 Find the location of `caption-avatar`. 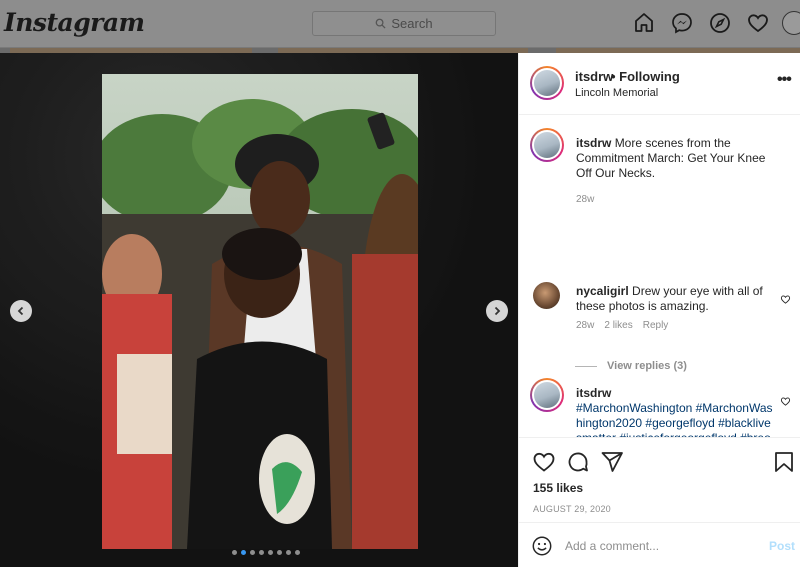

caption-avatar is located at coordinates (547, 145).